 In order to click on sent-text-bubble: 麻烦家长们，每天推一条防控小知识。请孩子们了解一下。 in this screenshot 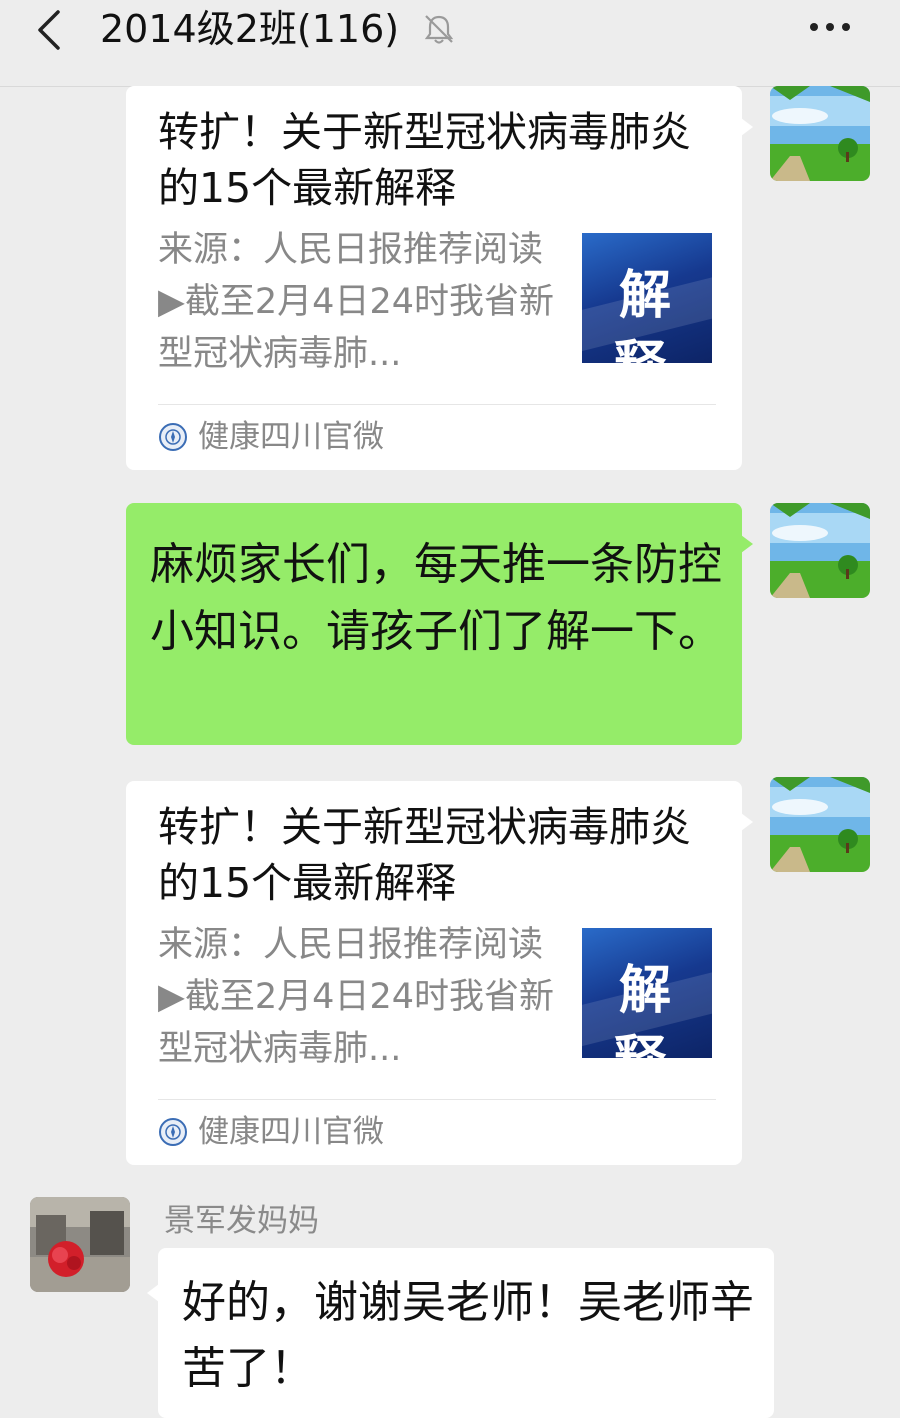, I will do `click(439, 624)`.